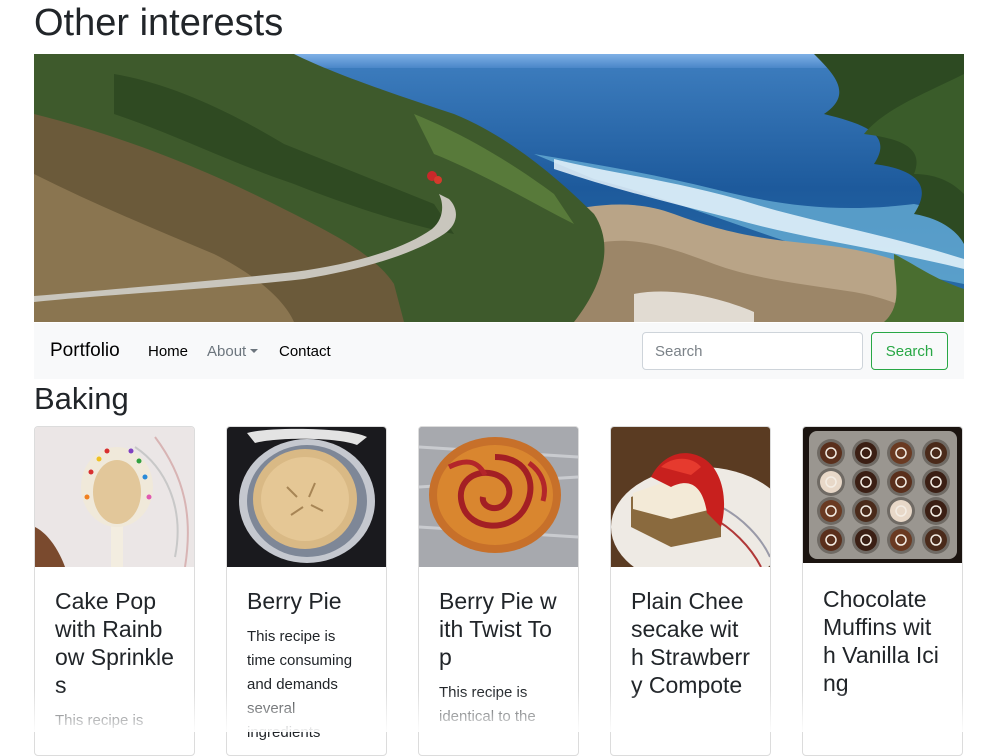 The image size is (996, 756). I want to click on search-input, so click(752, 351).